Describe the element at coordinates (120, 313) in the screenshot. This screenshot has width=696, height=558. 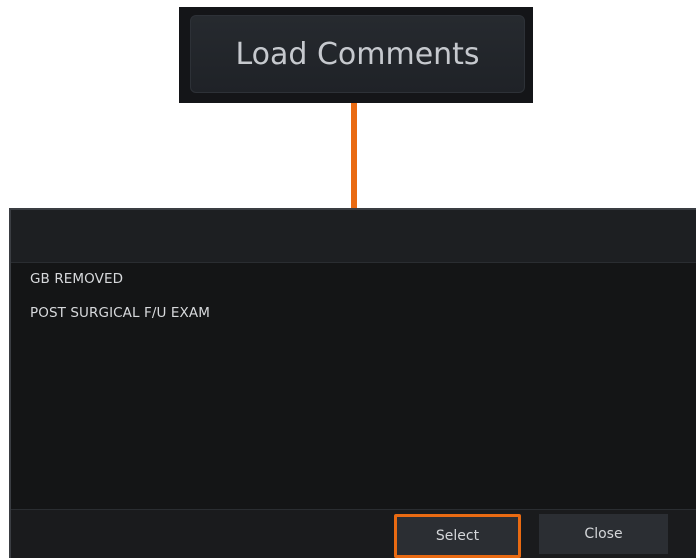
I see `comment-list-item: POST SURGICAL F/U EXAM` at that location.